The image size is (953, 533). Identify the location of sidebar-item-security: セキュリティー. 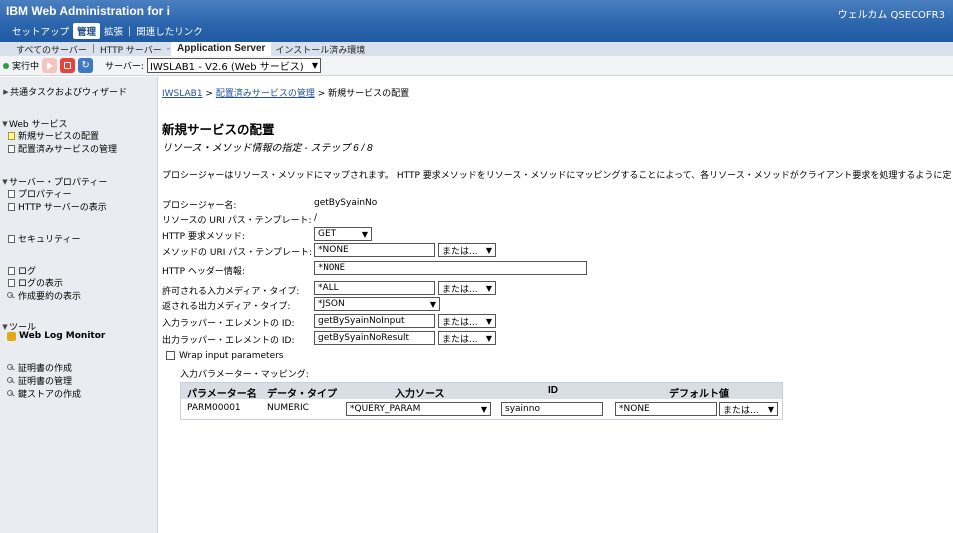
(44, 238).